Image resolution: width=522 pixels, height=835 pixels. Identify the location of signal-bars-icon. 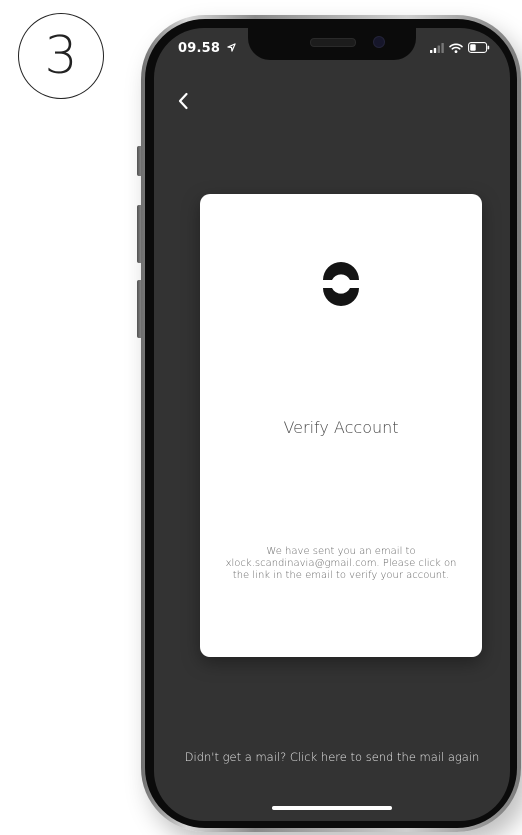
(437, 47).